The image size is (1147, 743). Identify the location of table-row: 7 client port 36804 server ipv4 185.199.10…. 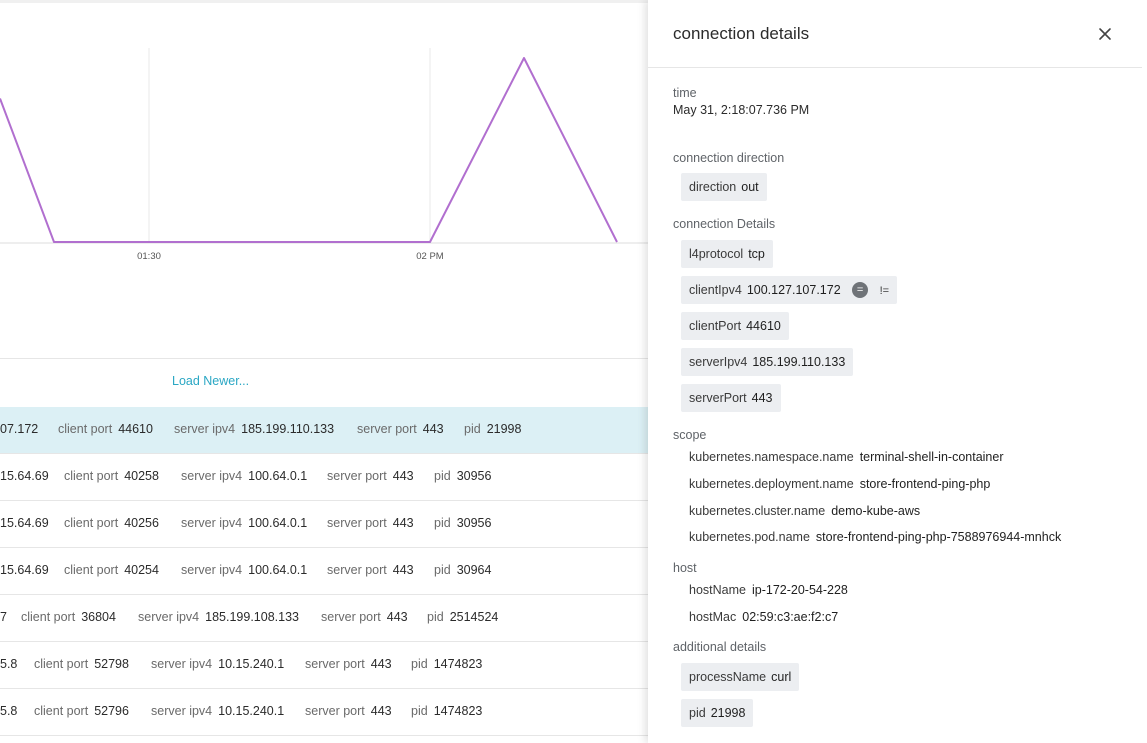
(324, 618).